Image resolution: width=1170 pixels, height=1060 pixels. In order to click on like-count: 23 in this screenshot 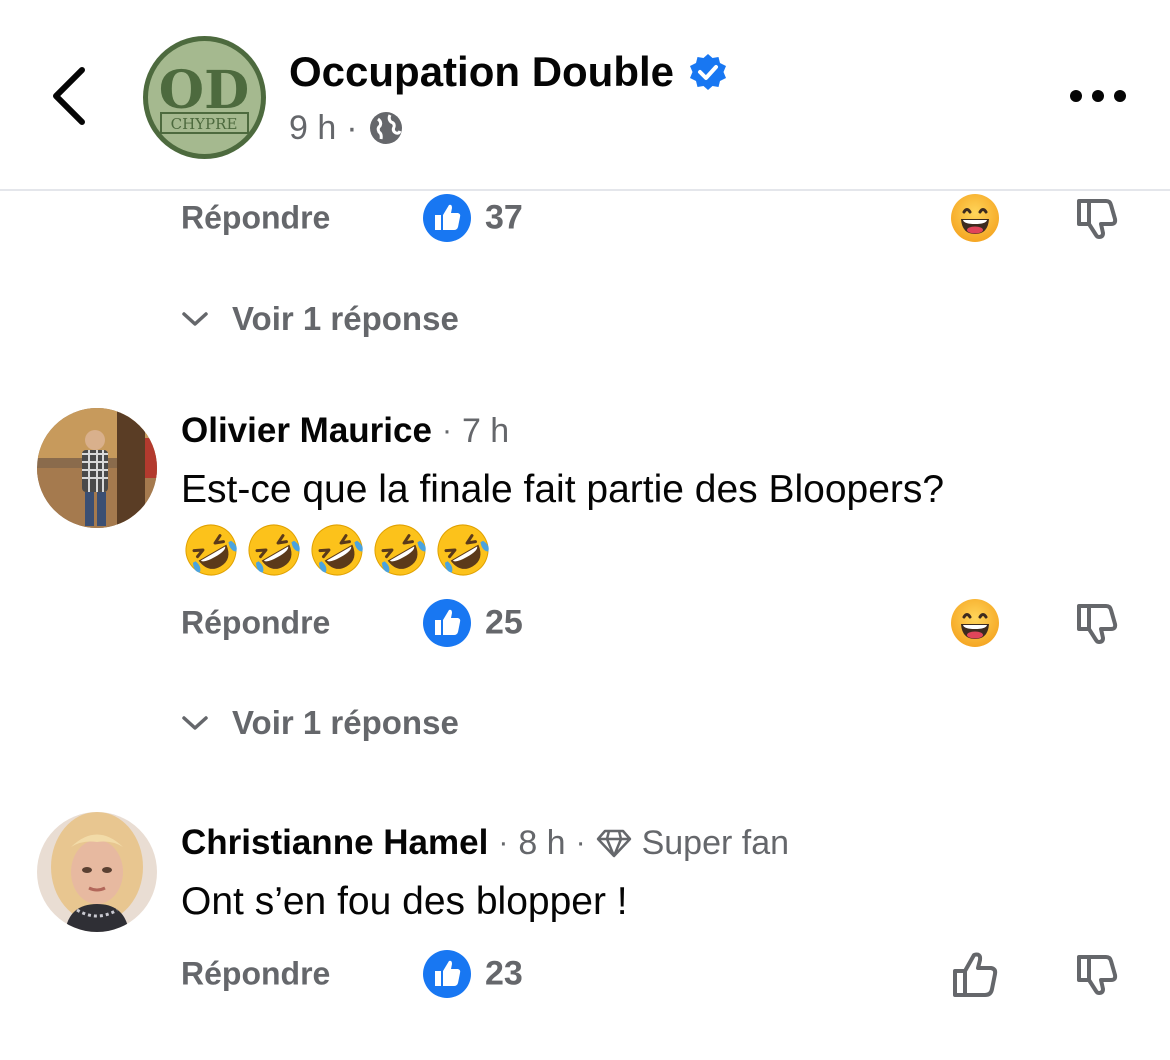, I will do `click(504, 974)`.